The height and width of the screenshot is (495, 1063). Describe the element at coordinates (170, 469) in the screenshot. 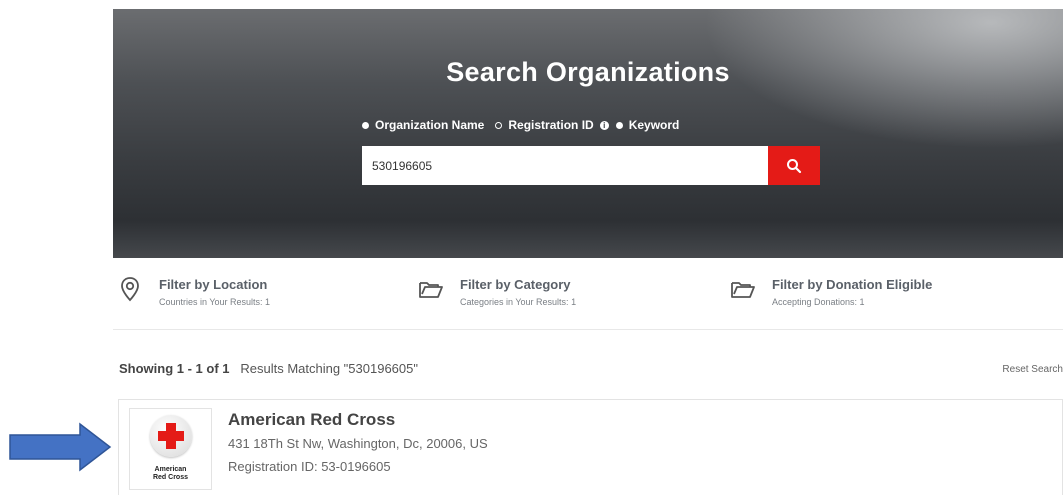

I see `logo-text-line: American` at that location.